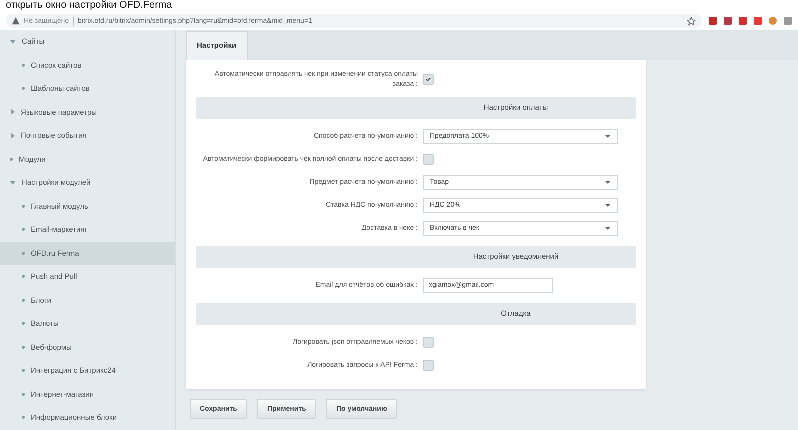 The width and height of the screenshot is (798, 430). I want to click on star-icon, so click(691, 21).